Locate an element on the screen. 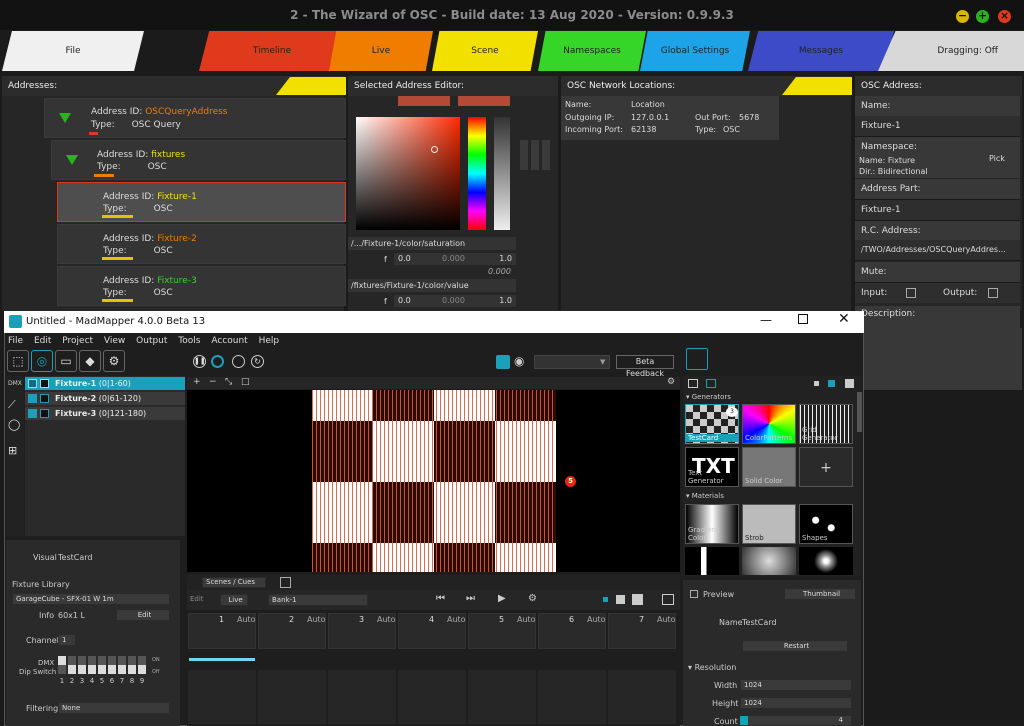 This screenshot has width=1024, height=726. address-item: Address ID: Fixture-2 Type: OSC is located at coordinates (201, 244).